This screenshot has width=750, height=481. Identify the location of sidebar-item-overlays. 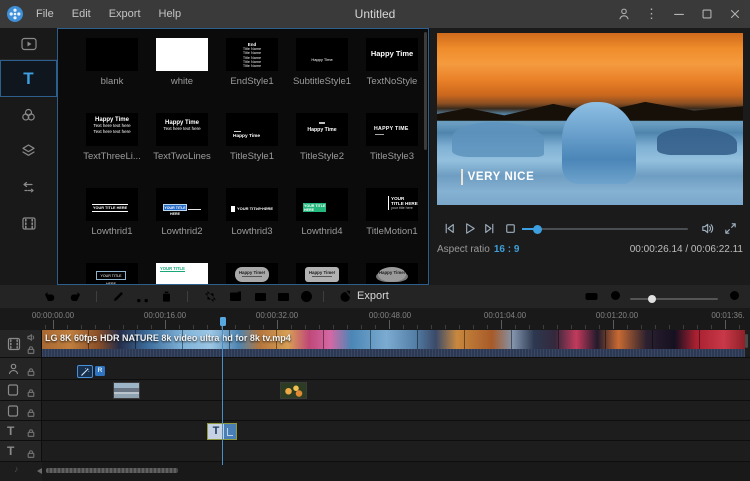
(28, 151).